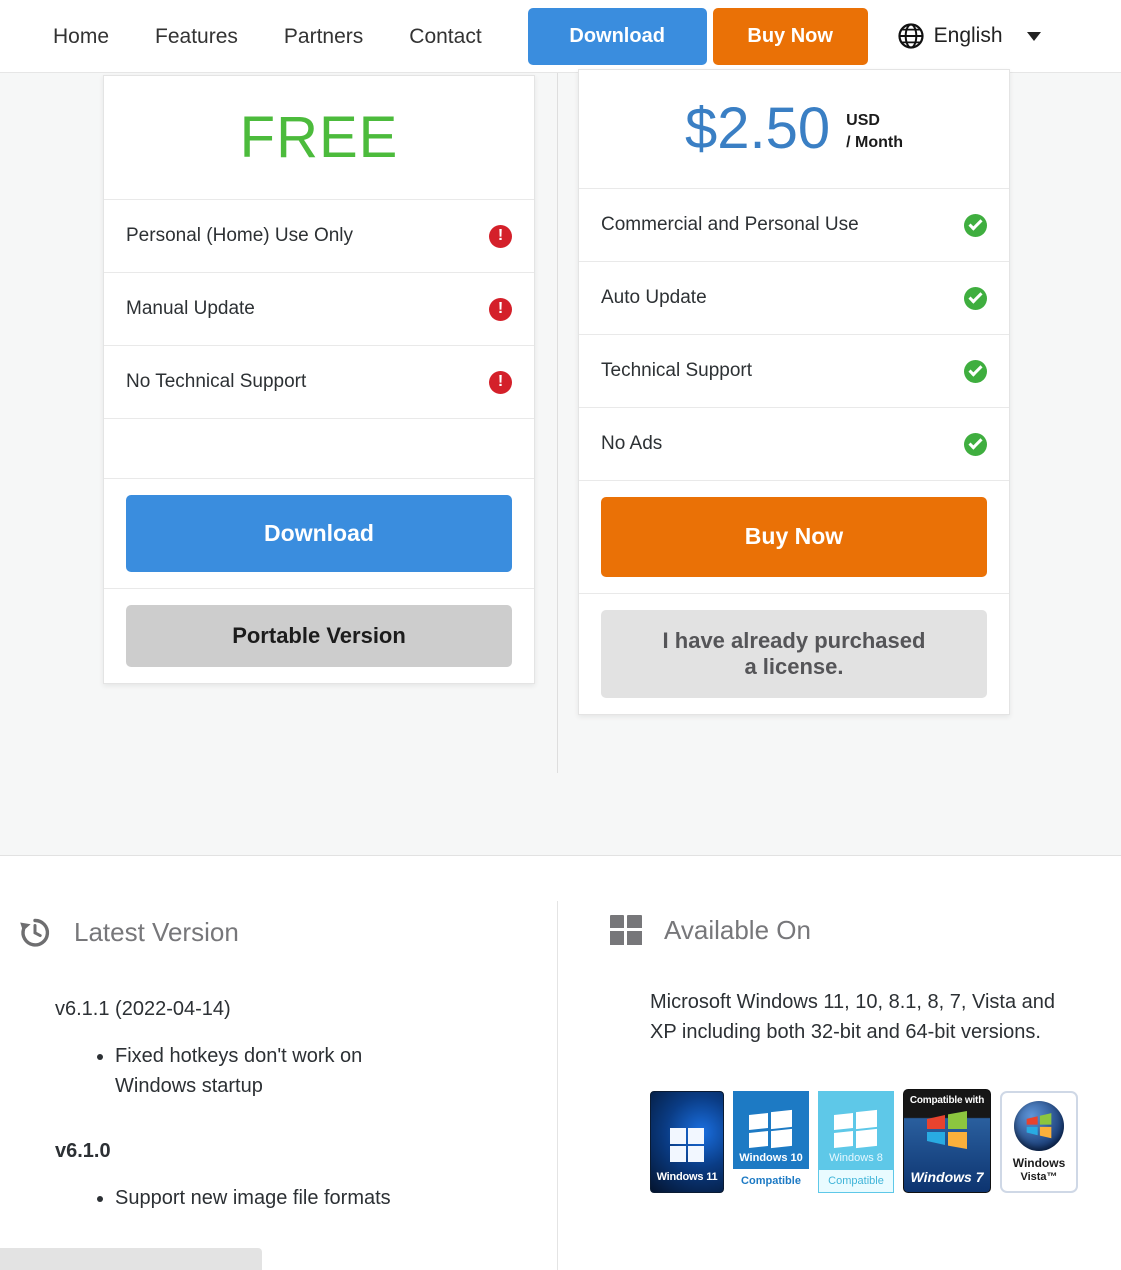 The height and width of the screenshot is (1270, 1121). I want to click on release-note-item: Support new image file formats, so click(270, 1198).